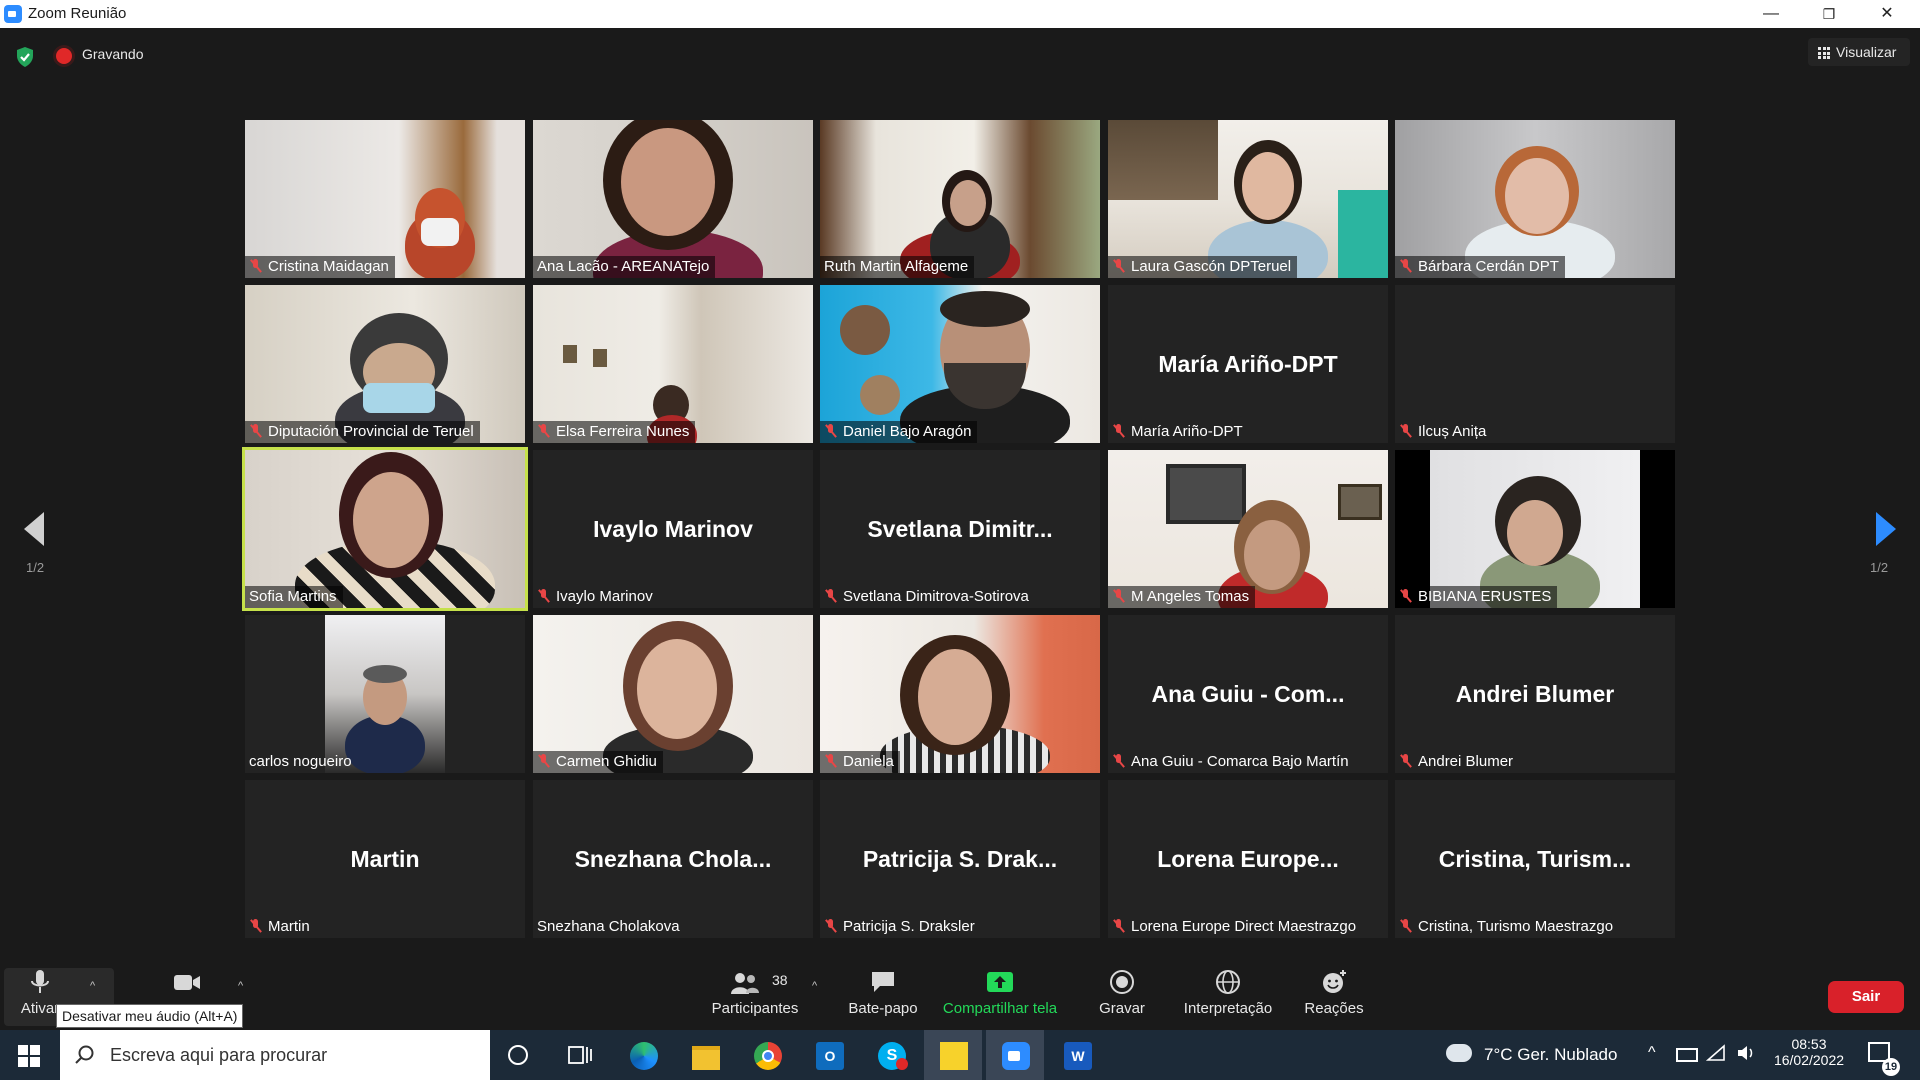 The width and height of the screenshot is (1920, 1080). Describe the element at coordinates (624, 267) in the screenshot. I see `participant-name-tag: Ana Lacão - AREANATejo` at that location.